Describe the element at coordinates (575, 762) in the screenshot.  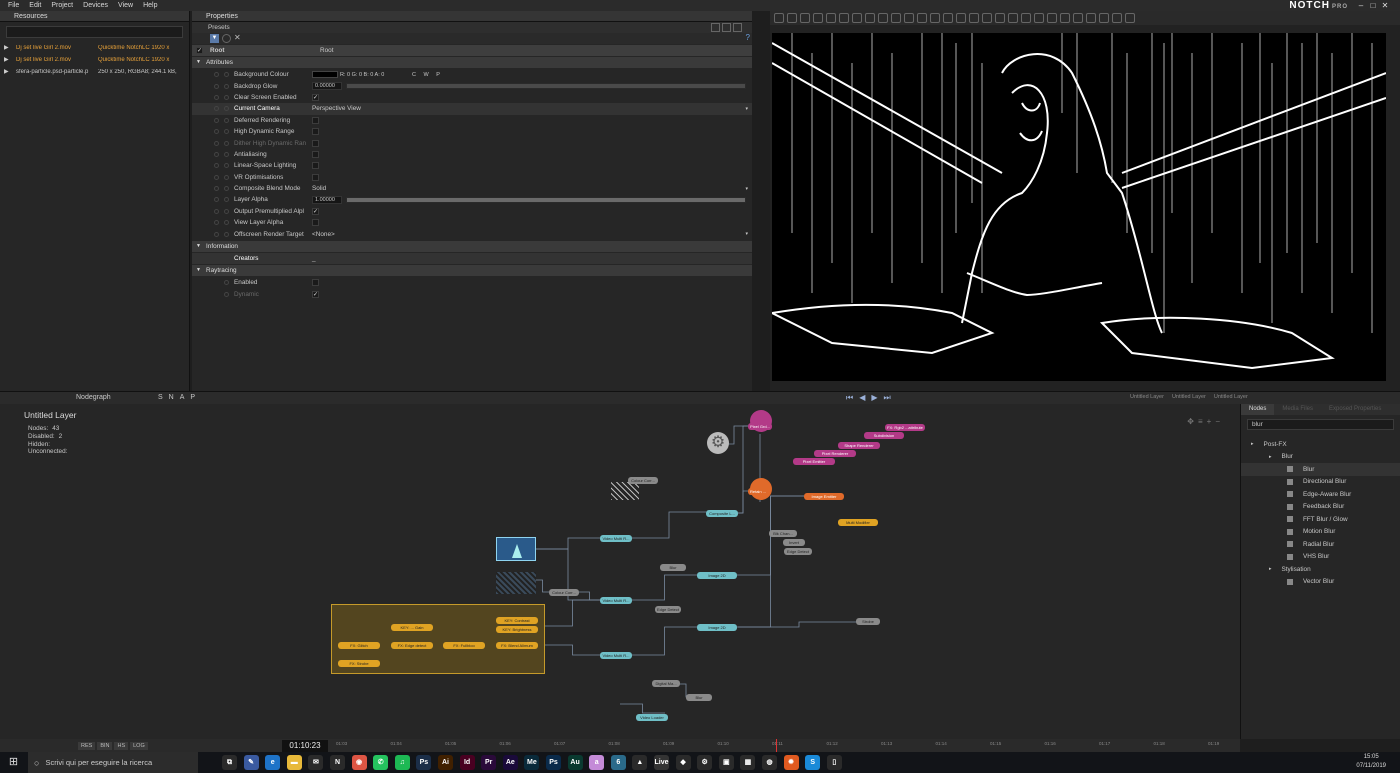
I see `audition-icon: Au` at that location.